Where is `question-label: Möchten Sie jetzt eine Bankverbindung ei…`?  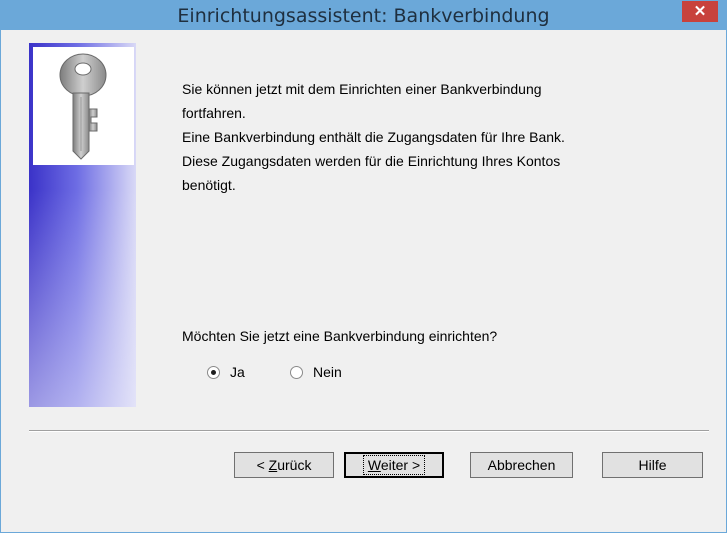
question-label: Möchten Sie jetzt eine Bankverbindung ei… is located at coordinates (340, 336).